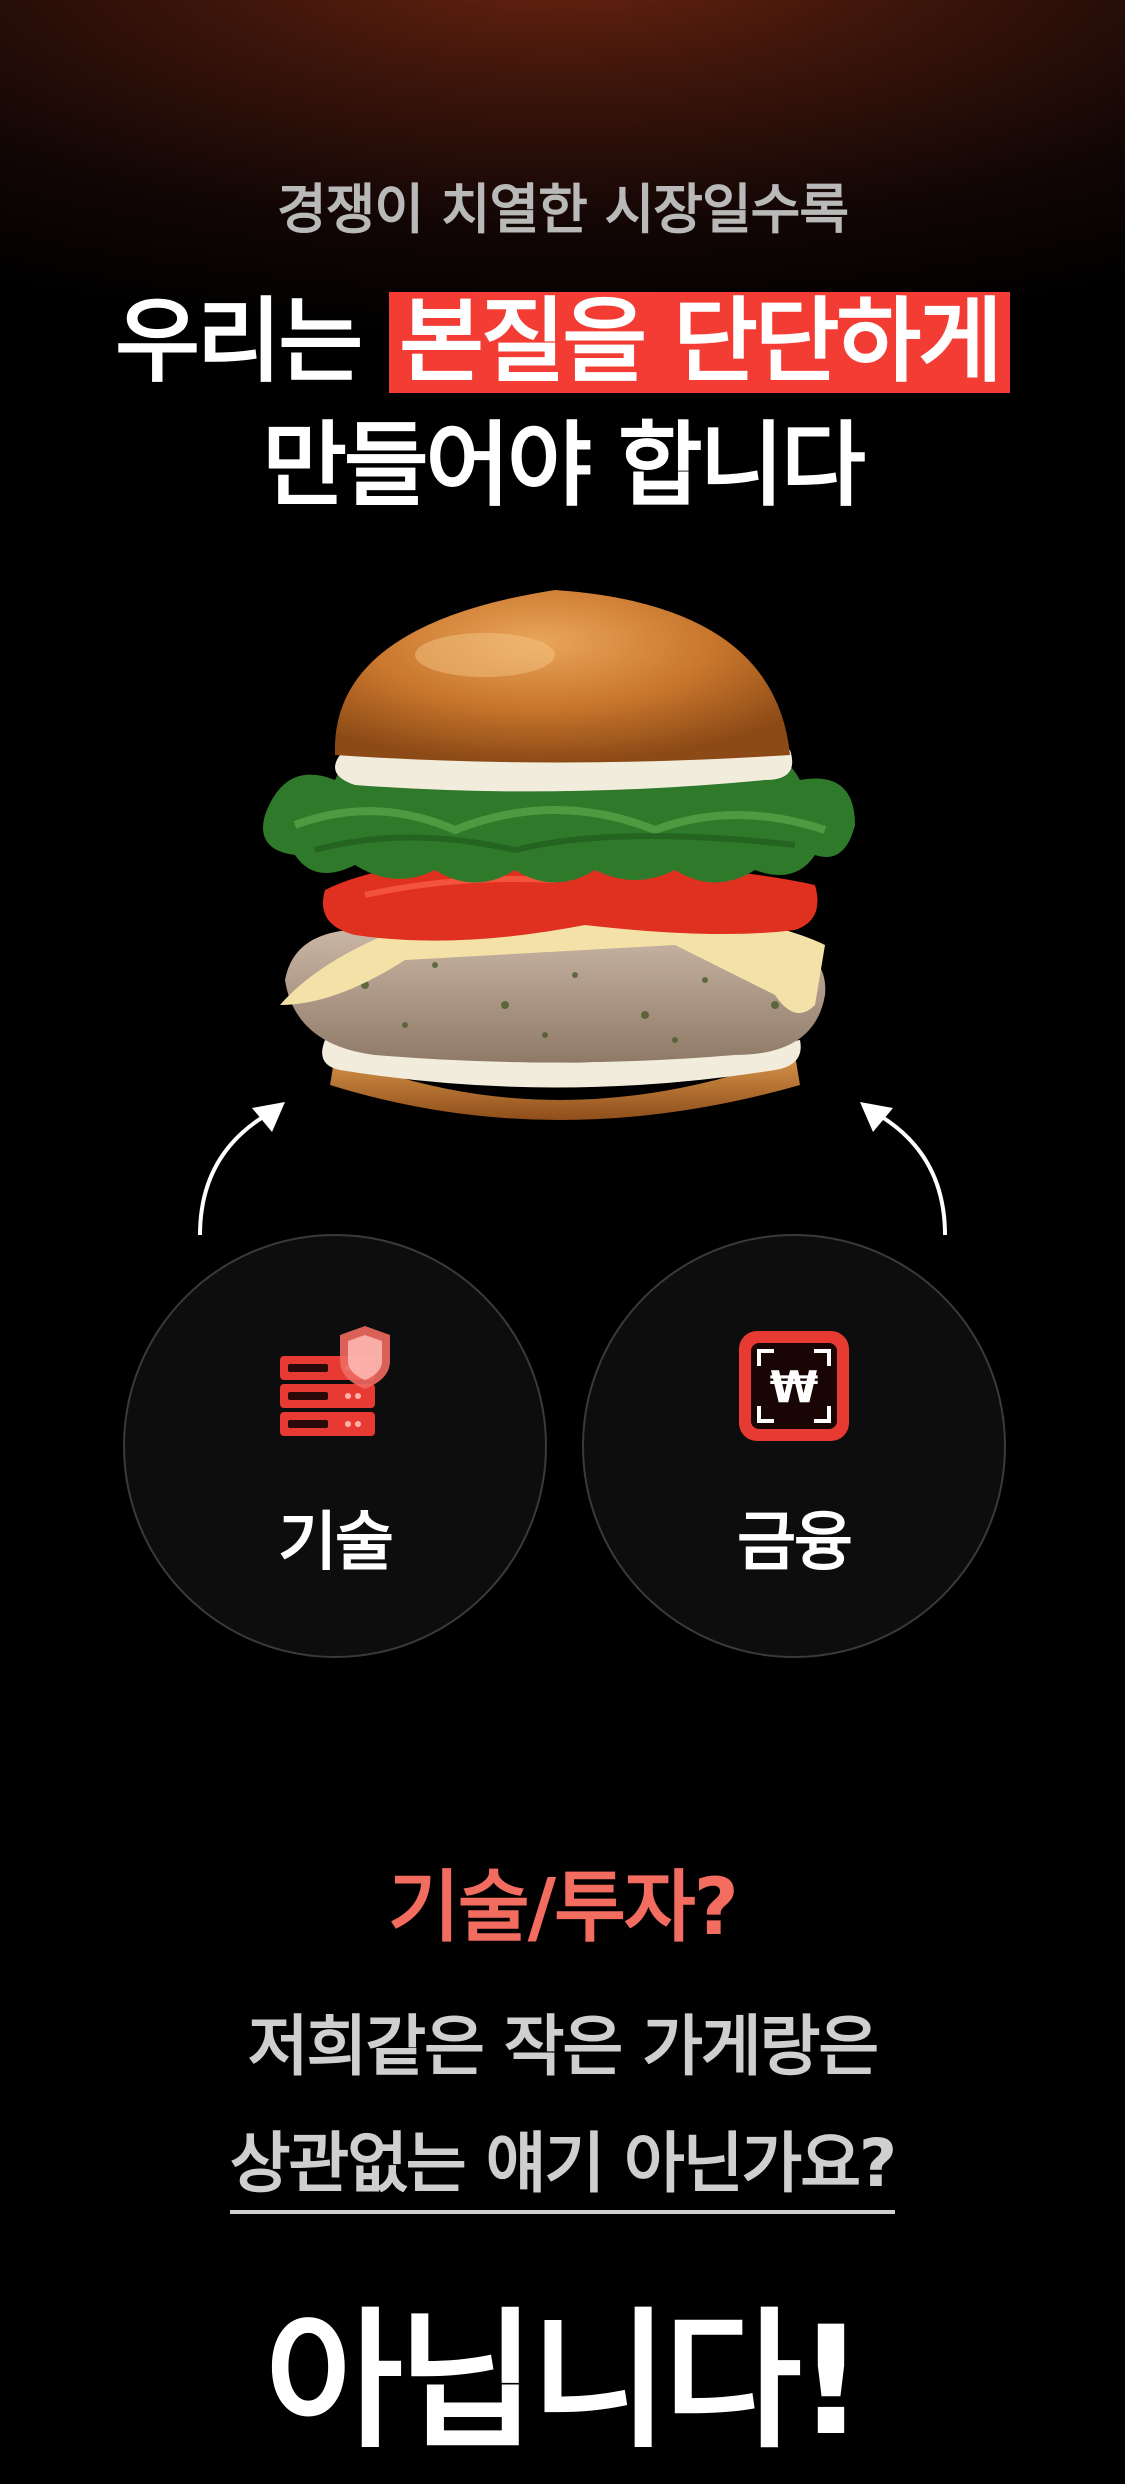 This screenshot has width=1125, height=2484. Describe the element at coordinates (794, 1446) in the screenshot. I see `pillar-finance: ₩ 금융` at that location.